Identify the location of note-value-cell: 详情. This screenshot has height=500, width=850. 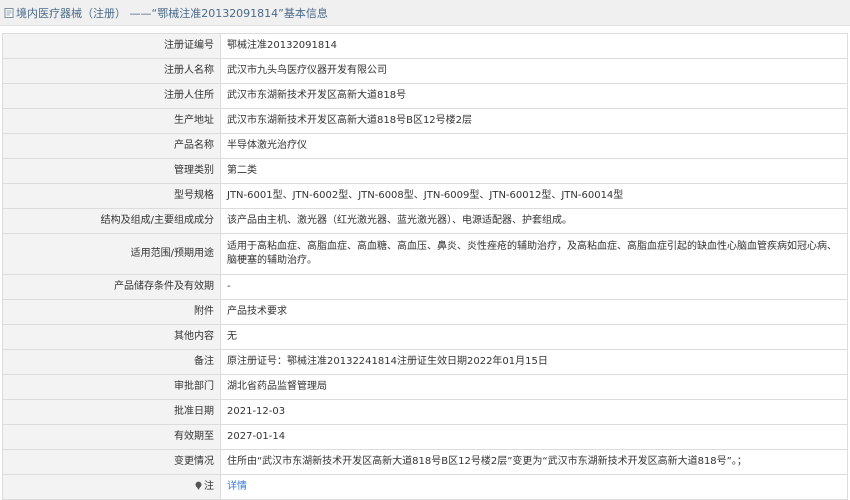
(534, 487).